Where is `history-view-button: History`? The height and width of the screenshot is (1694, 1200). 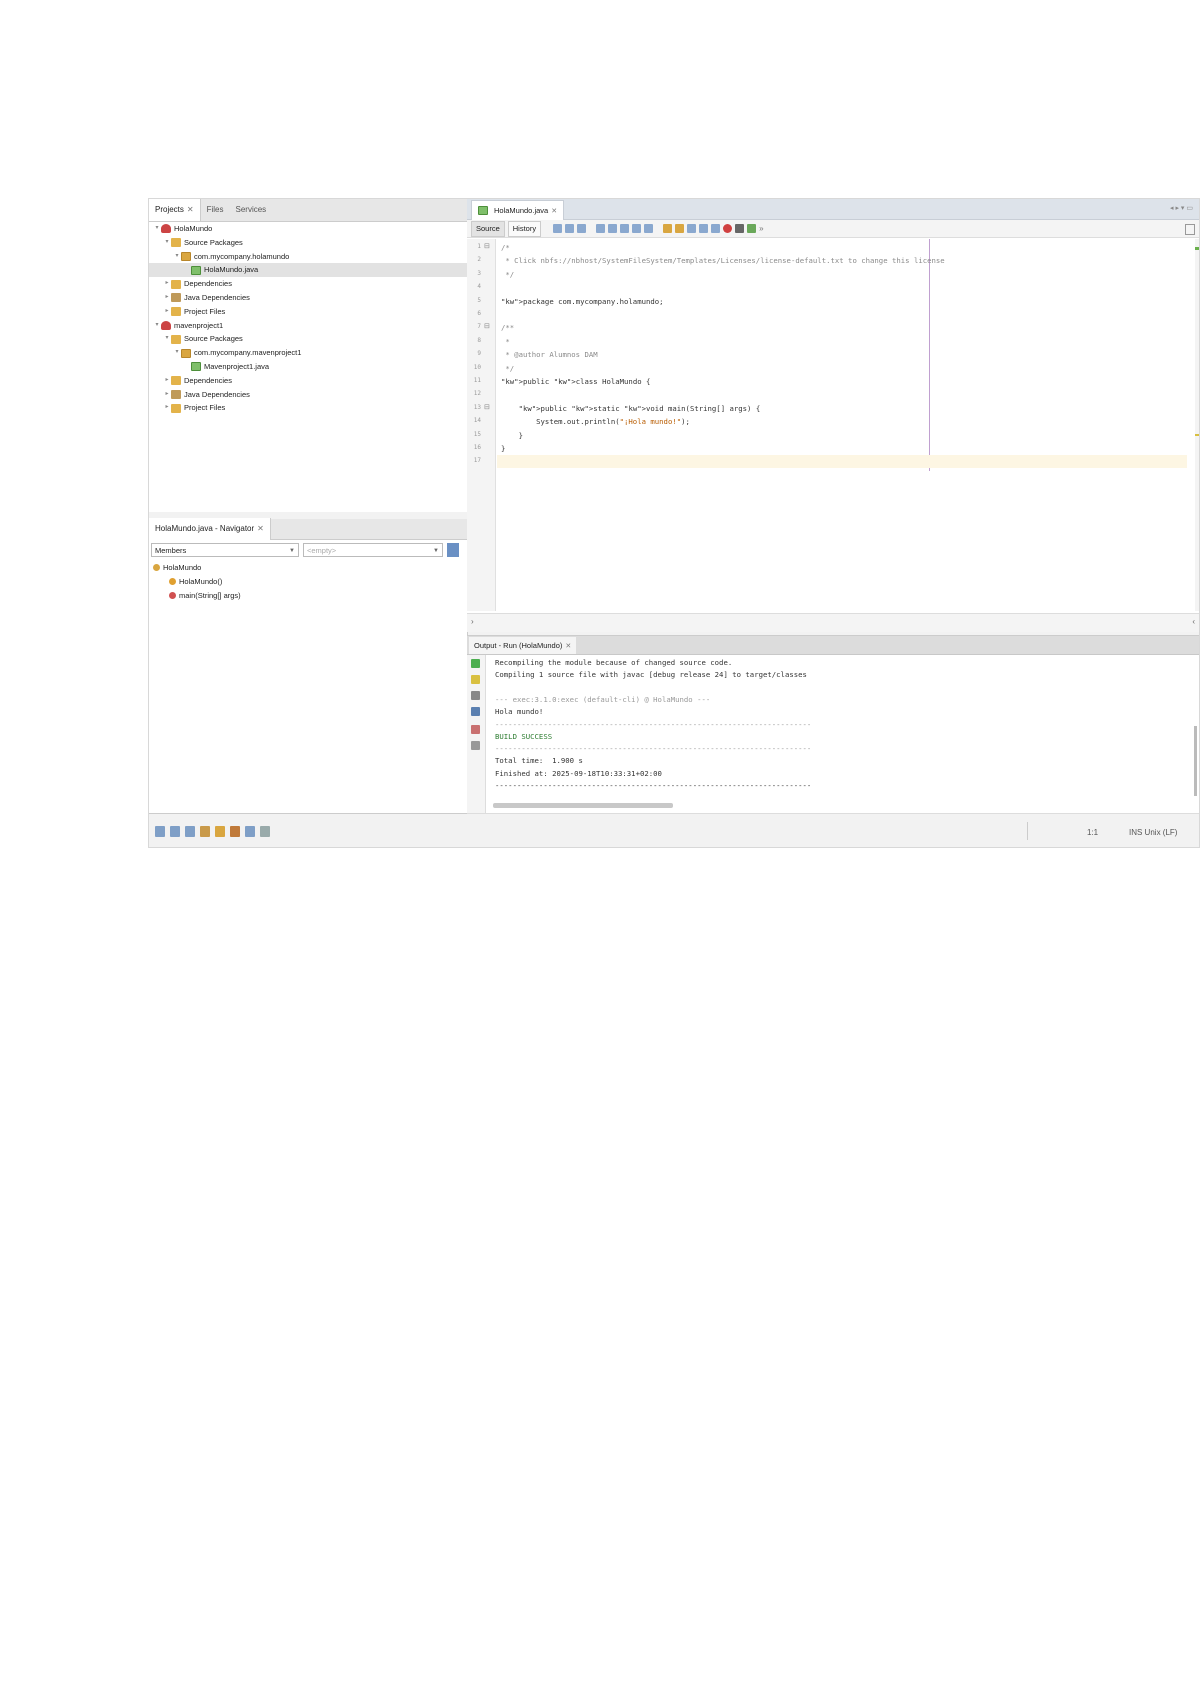 history-view-button: History is located at coordinates (524, 228).